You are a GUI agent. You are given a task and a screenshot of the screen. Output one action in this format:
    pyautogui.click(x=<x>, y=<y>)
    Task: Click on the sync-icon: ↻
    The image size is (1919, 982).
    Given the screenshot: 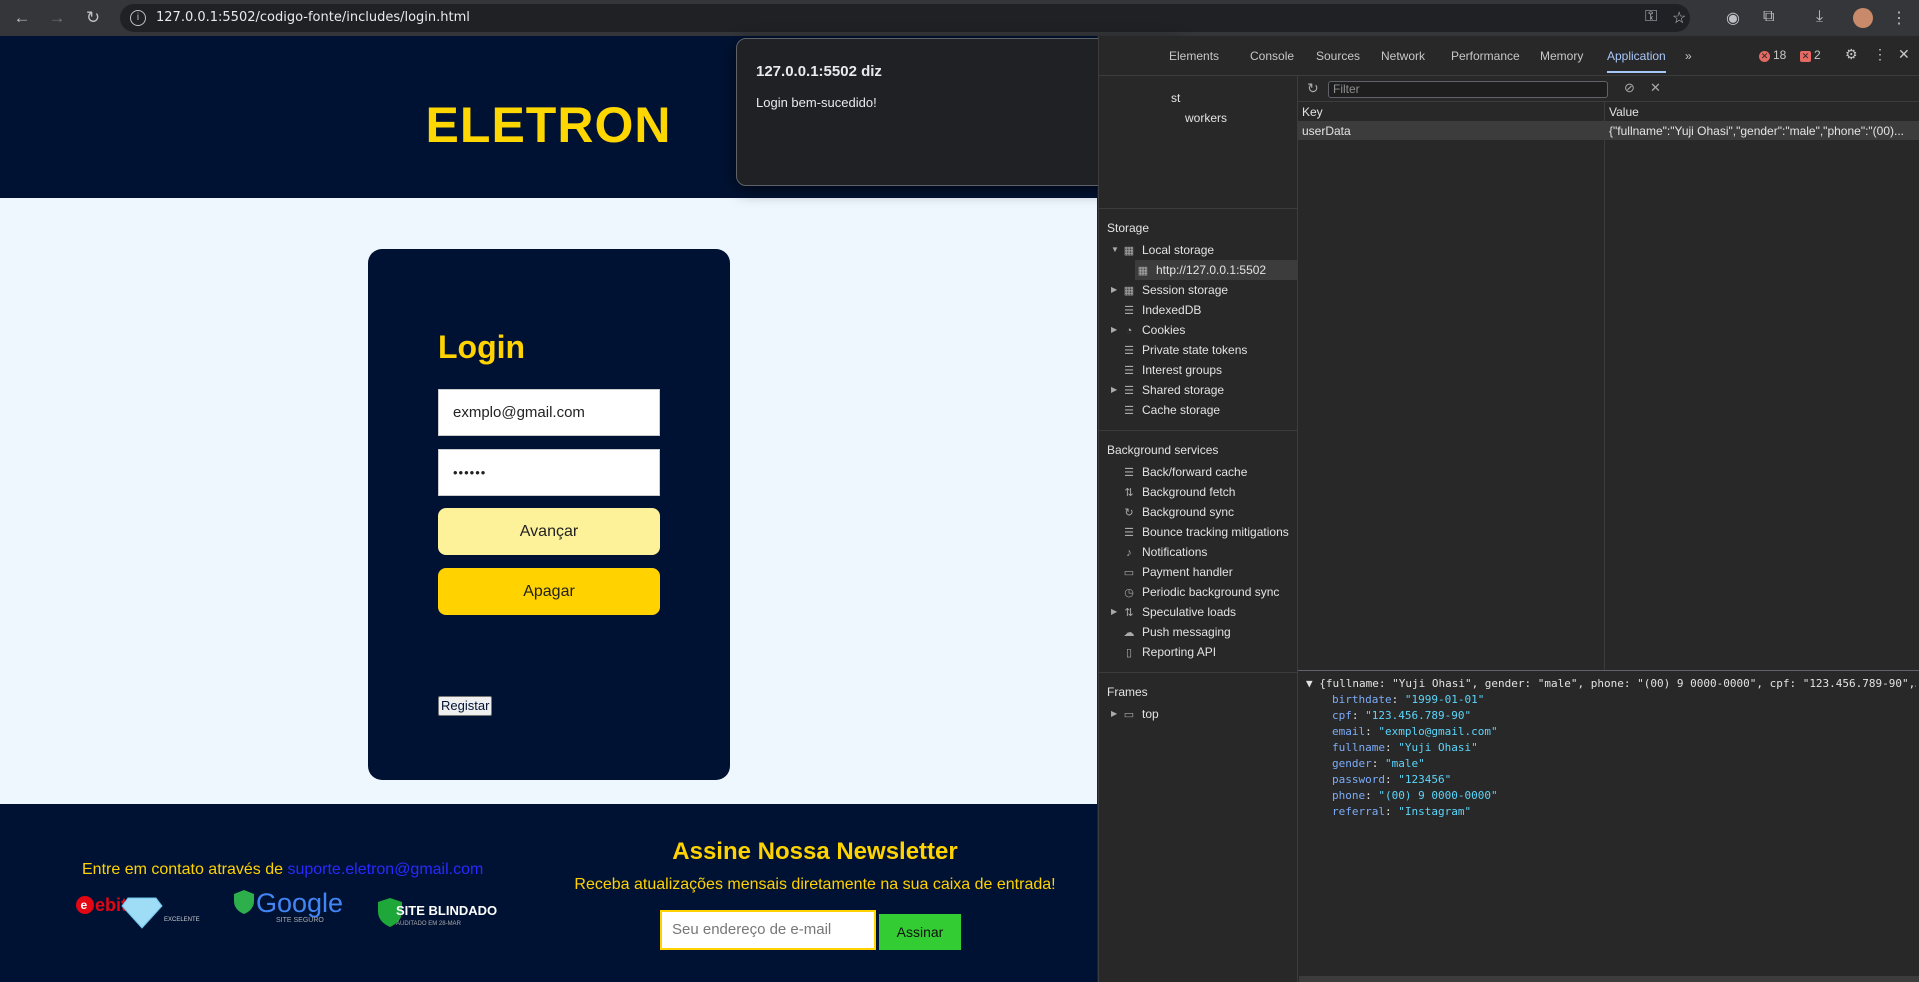 What is the action you would take?
    pyautogui.click(x=1129, y=513)
    